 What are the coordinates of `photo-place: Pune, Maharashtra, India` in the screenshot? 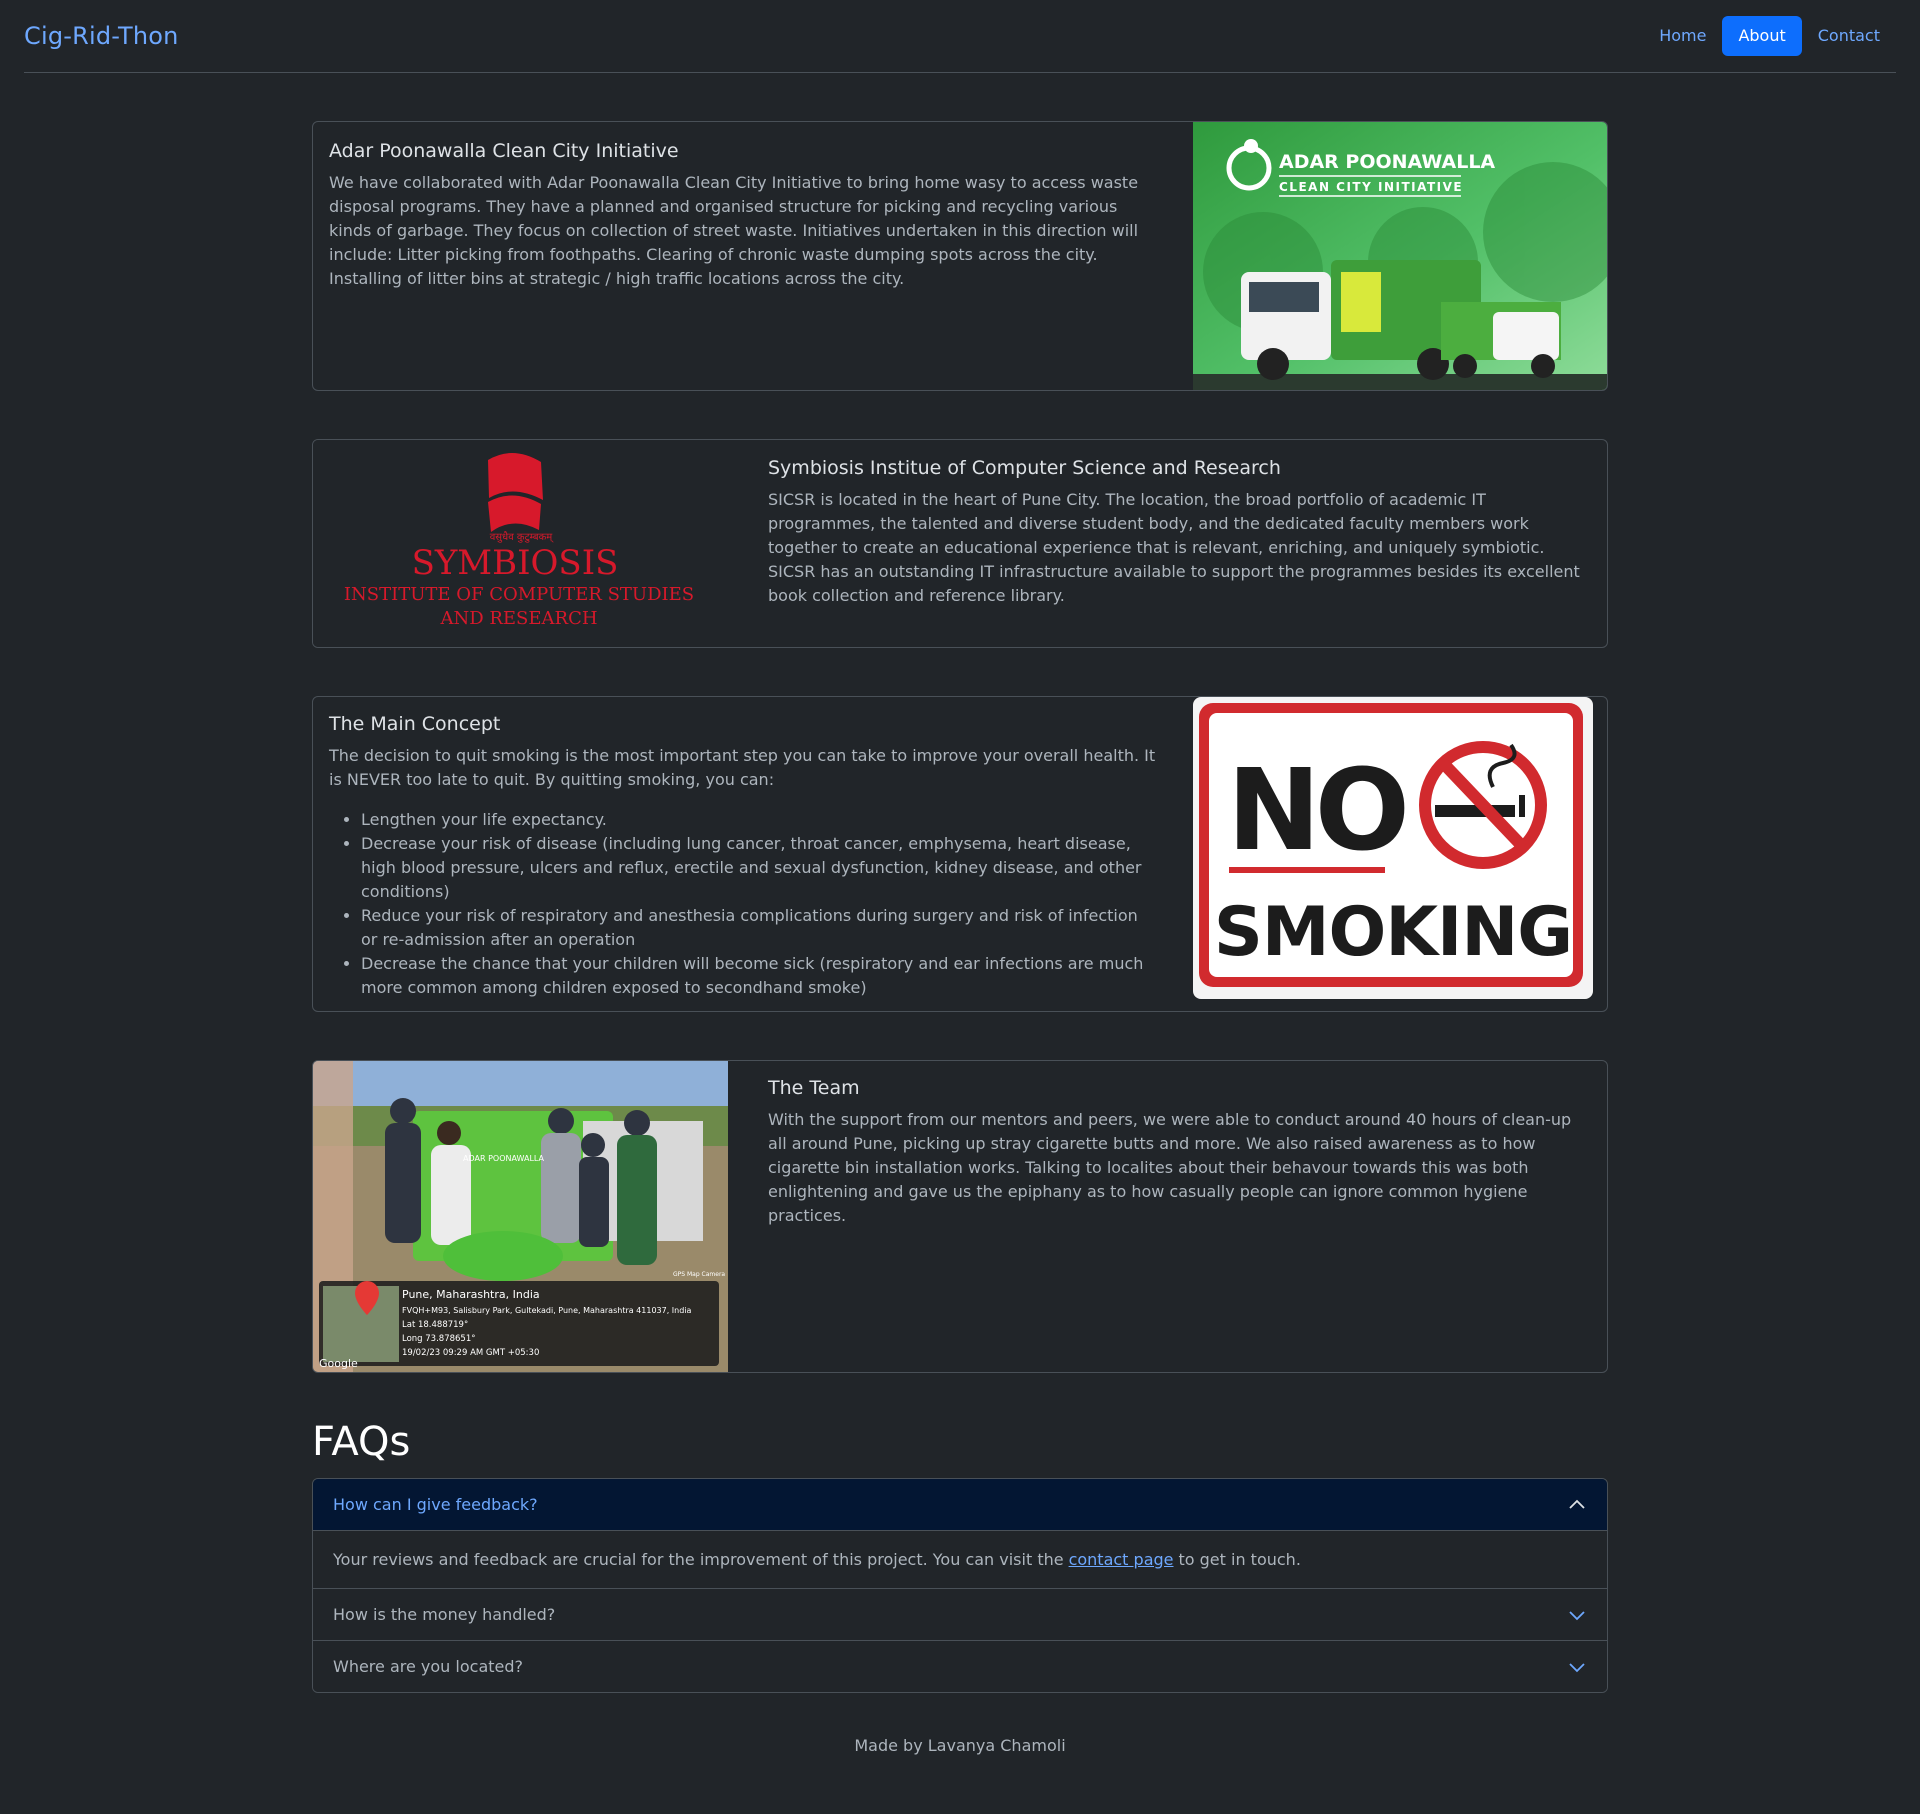 It's located at (471, 1294).